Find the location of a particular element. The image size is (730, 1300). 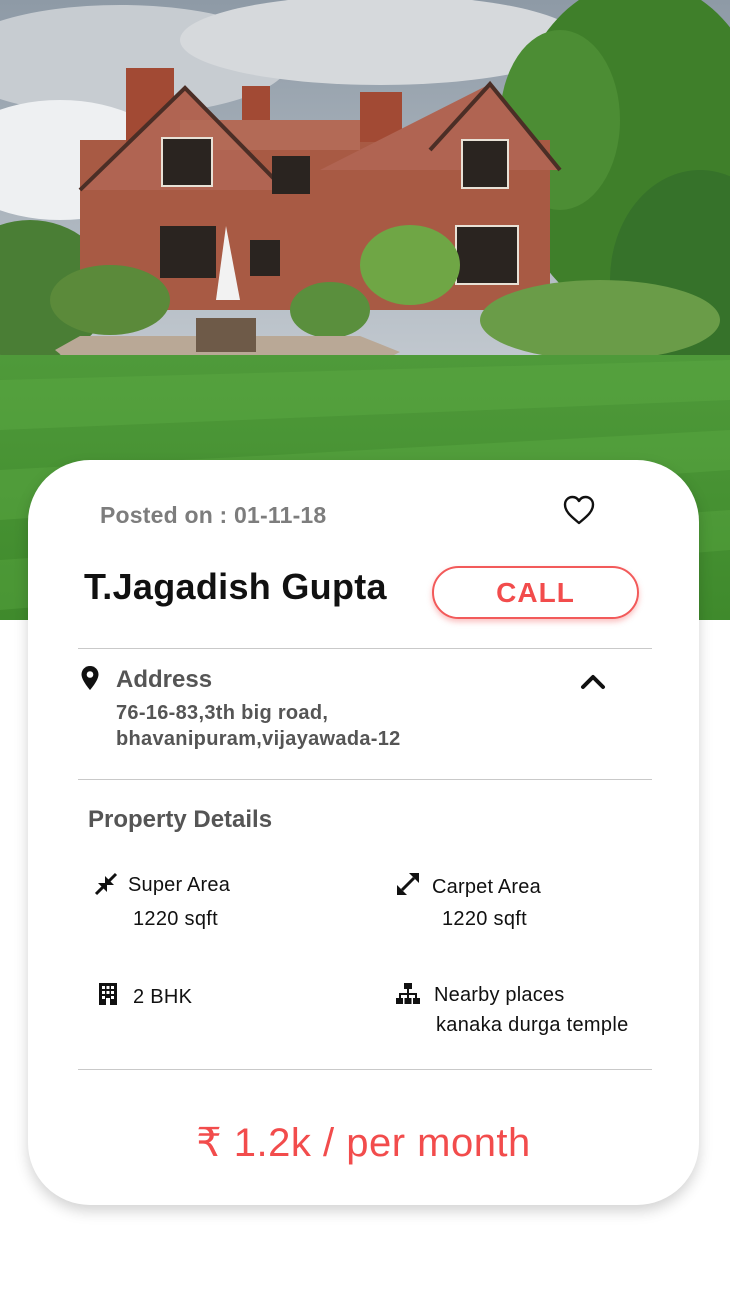

nearby-places-label: Nearby places is located at coordinates (499, 995).